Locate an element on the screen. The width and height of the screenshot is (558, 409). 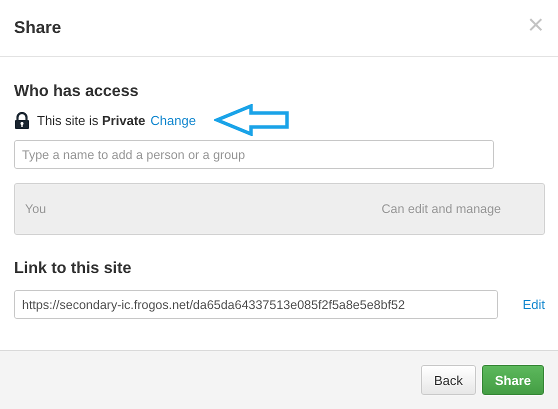
lock-icon is located at coordinates (22, 120).